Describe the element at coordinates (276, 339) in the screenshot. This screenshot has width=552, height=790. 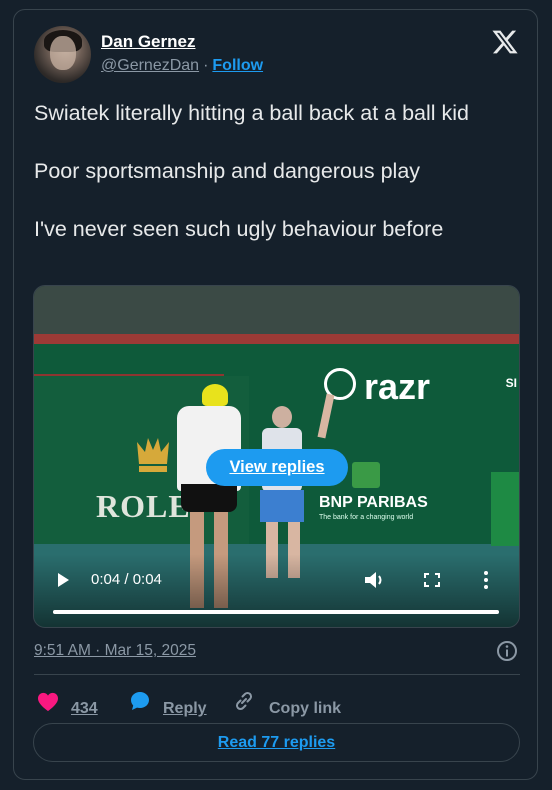
I see `stadium-wall-top` at that location.